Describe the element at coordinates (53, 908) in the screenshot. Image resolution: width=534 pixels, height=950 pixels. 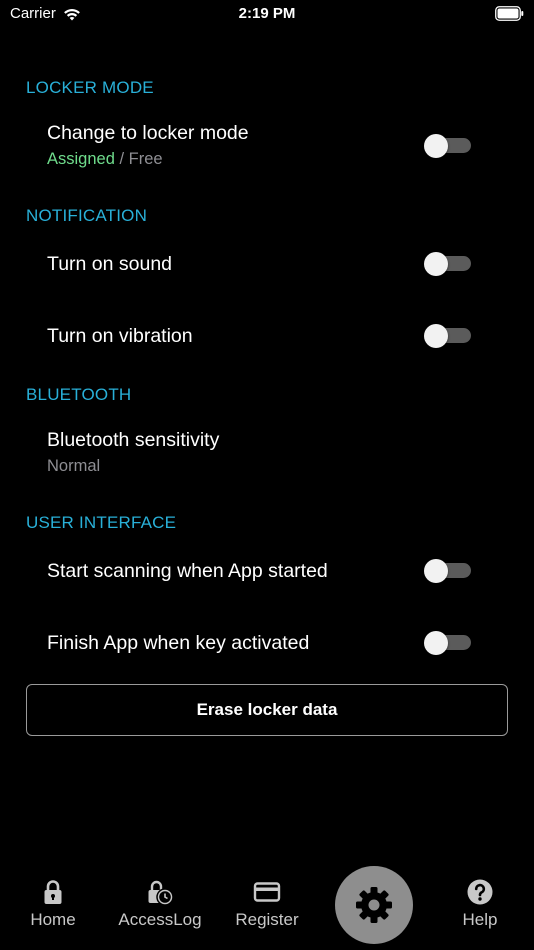
I see `tab-home: Home` at that location.